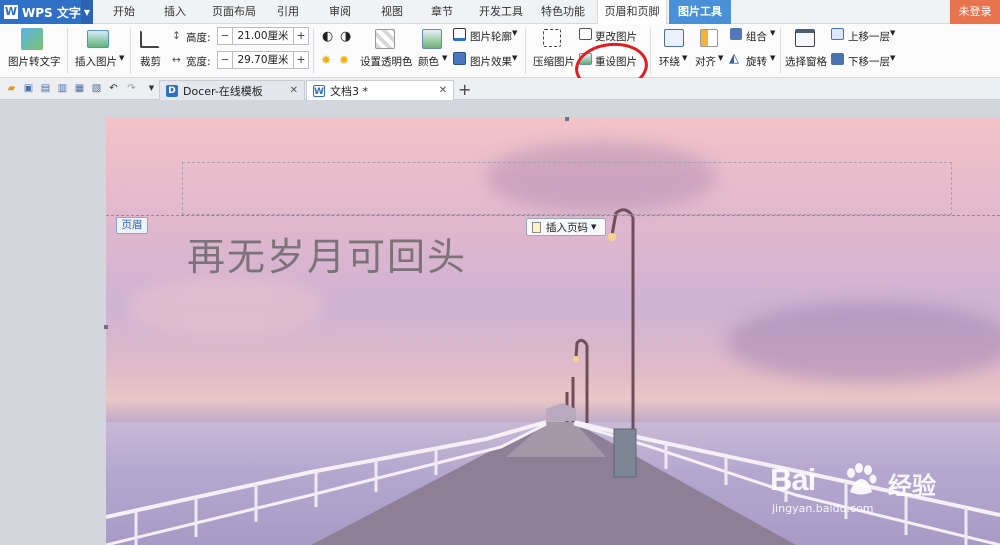 The width and height of the screenshot is (1000, 545). I want to click on quick-access-caret-icon: ▼, so click(151, 88).